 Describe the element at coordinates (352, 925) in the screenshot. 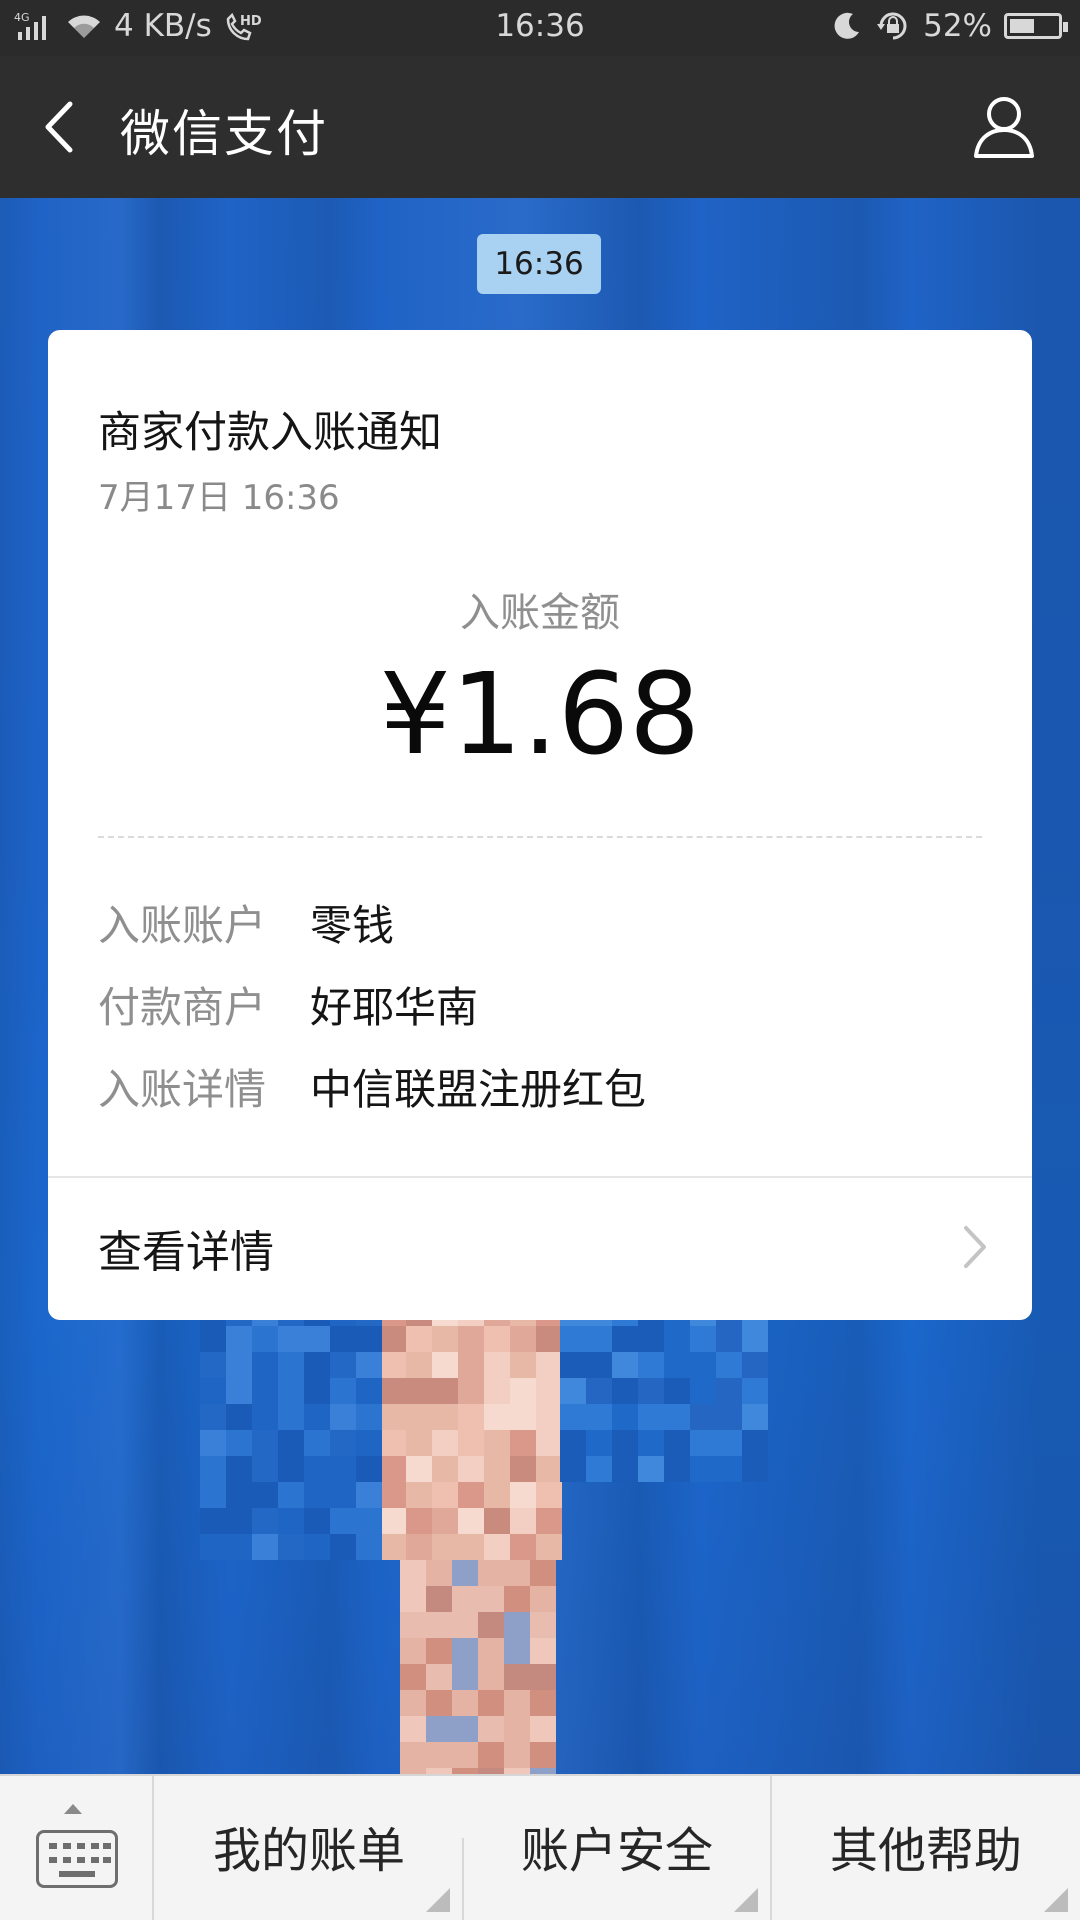

I see `info-value: 零钱` at that location.